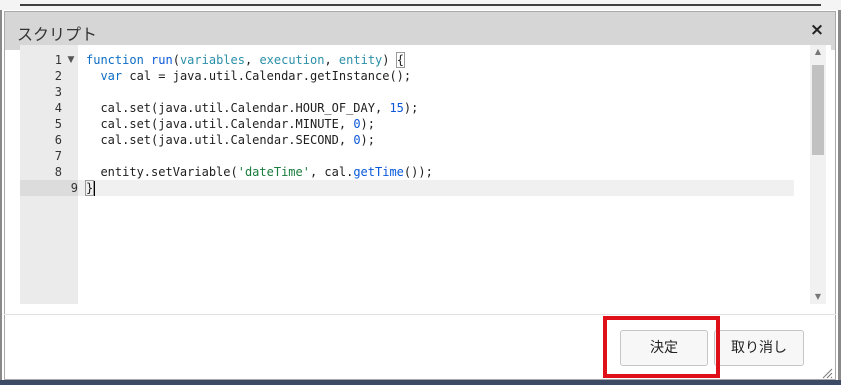 The image size is (841, 385). Describe the element at coordinates (89, 188) in the screenshot. I see `code-line-9: }` at that location.